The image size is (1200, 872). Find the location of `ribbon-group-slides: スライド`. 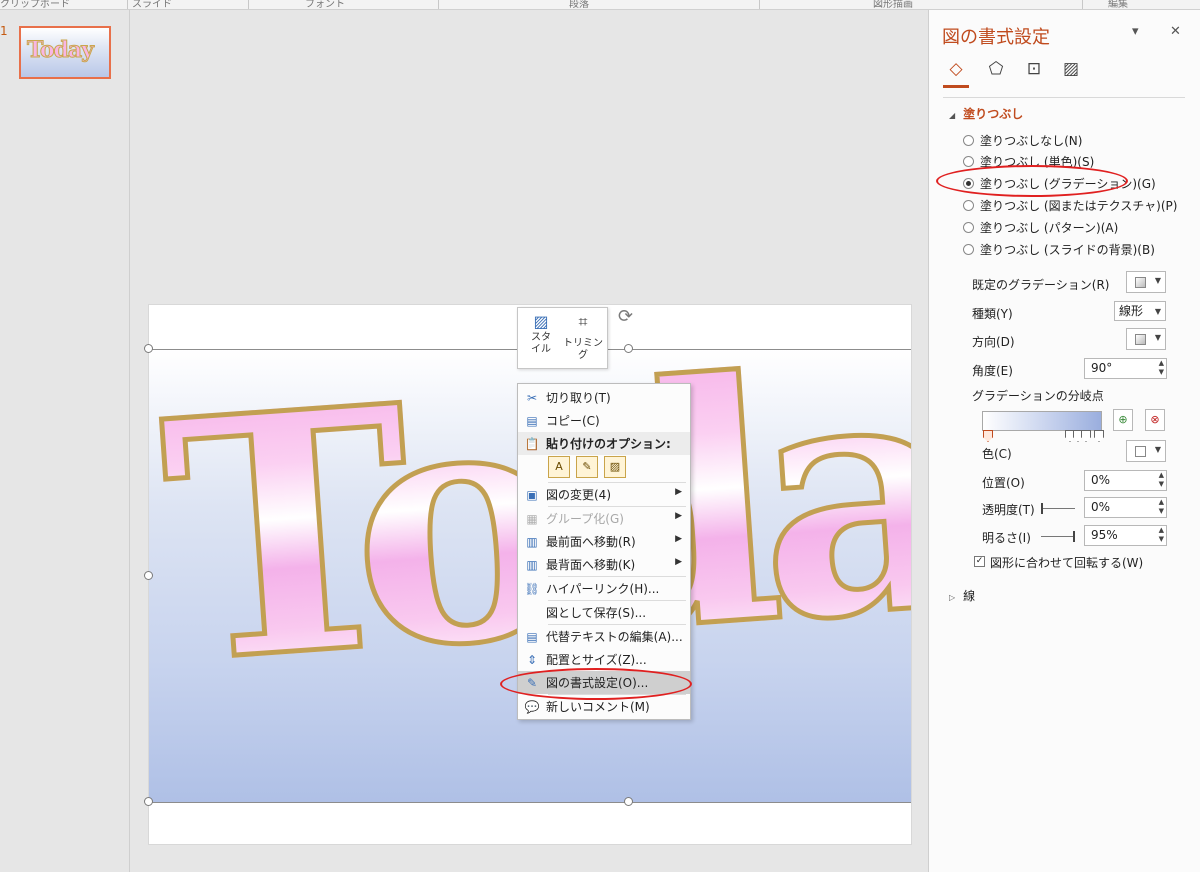

ribbon-group-slides: スライド is located at coordinates (152, 5).